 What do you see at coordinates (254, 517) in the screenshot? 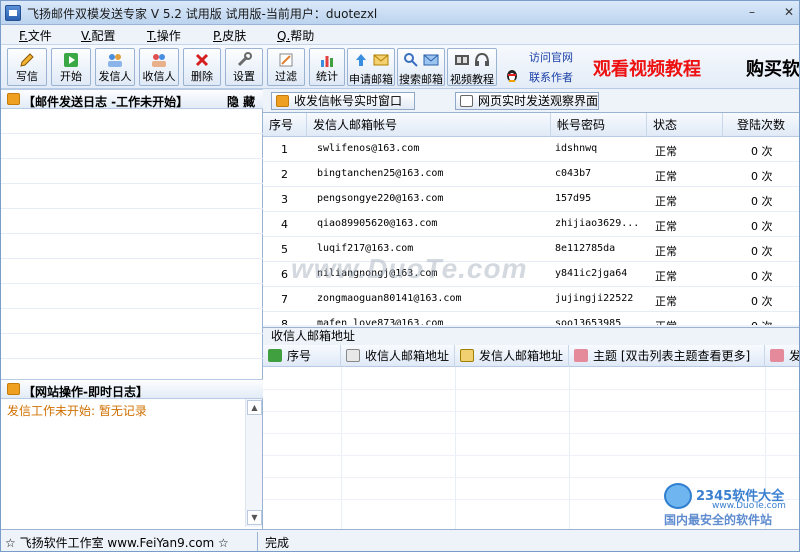
I see `scroll-down-icon: ▼` at bounding box center [254, 517].